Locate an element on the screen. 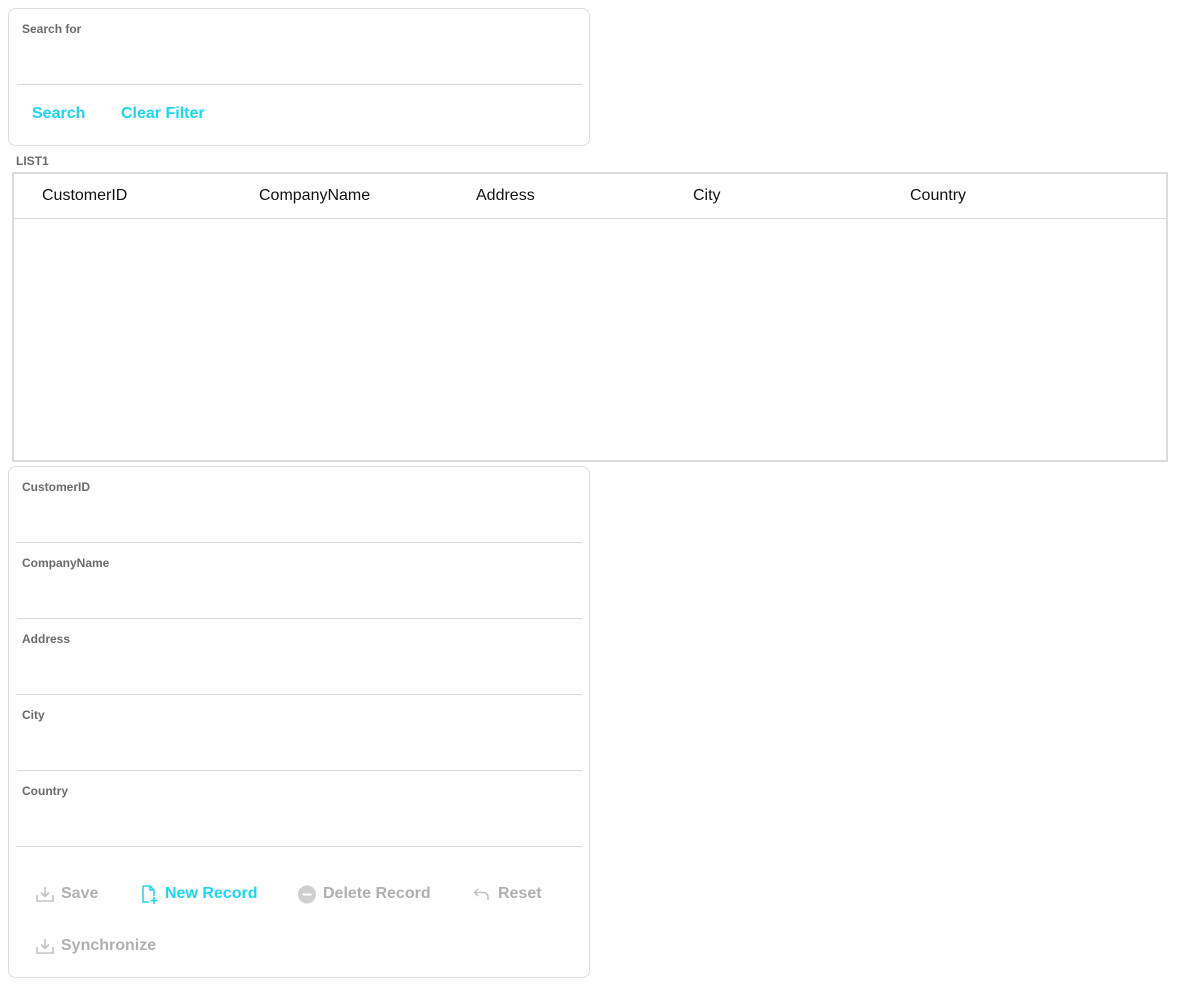 Image resolution: width=1180 pixels, height=986 pixels. new-document-icon is located at coordinates (150, 894).